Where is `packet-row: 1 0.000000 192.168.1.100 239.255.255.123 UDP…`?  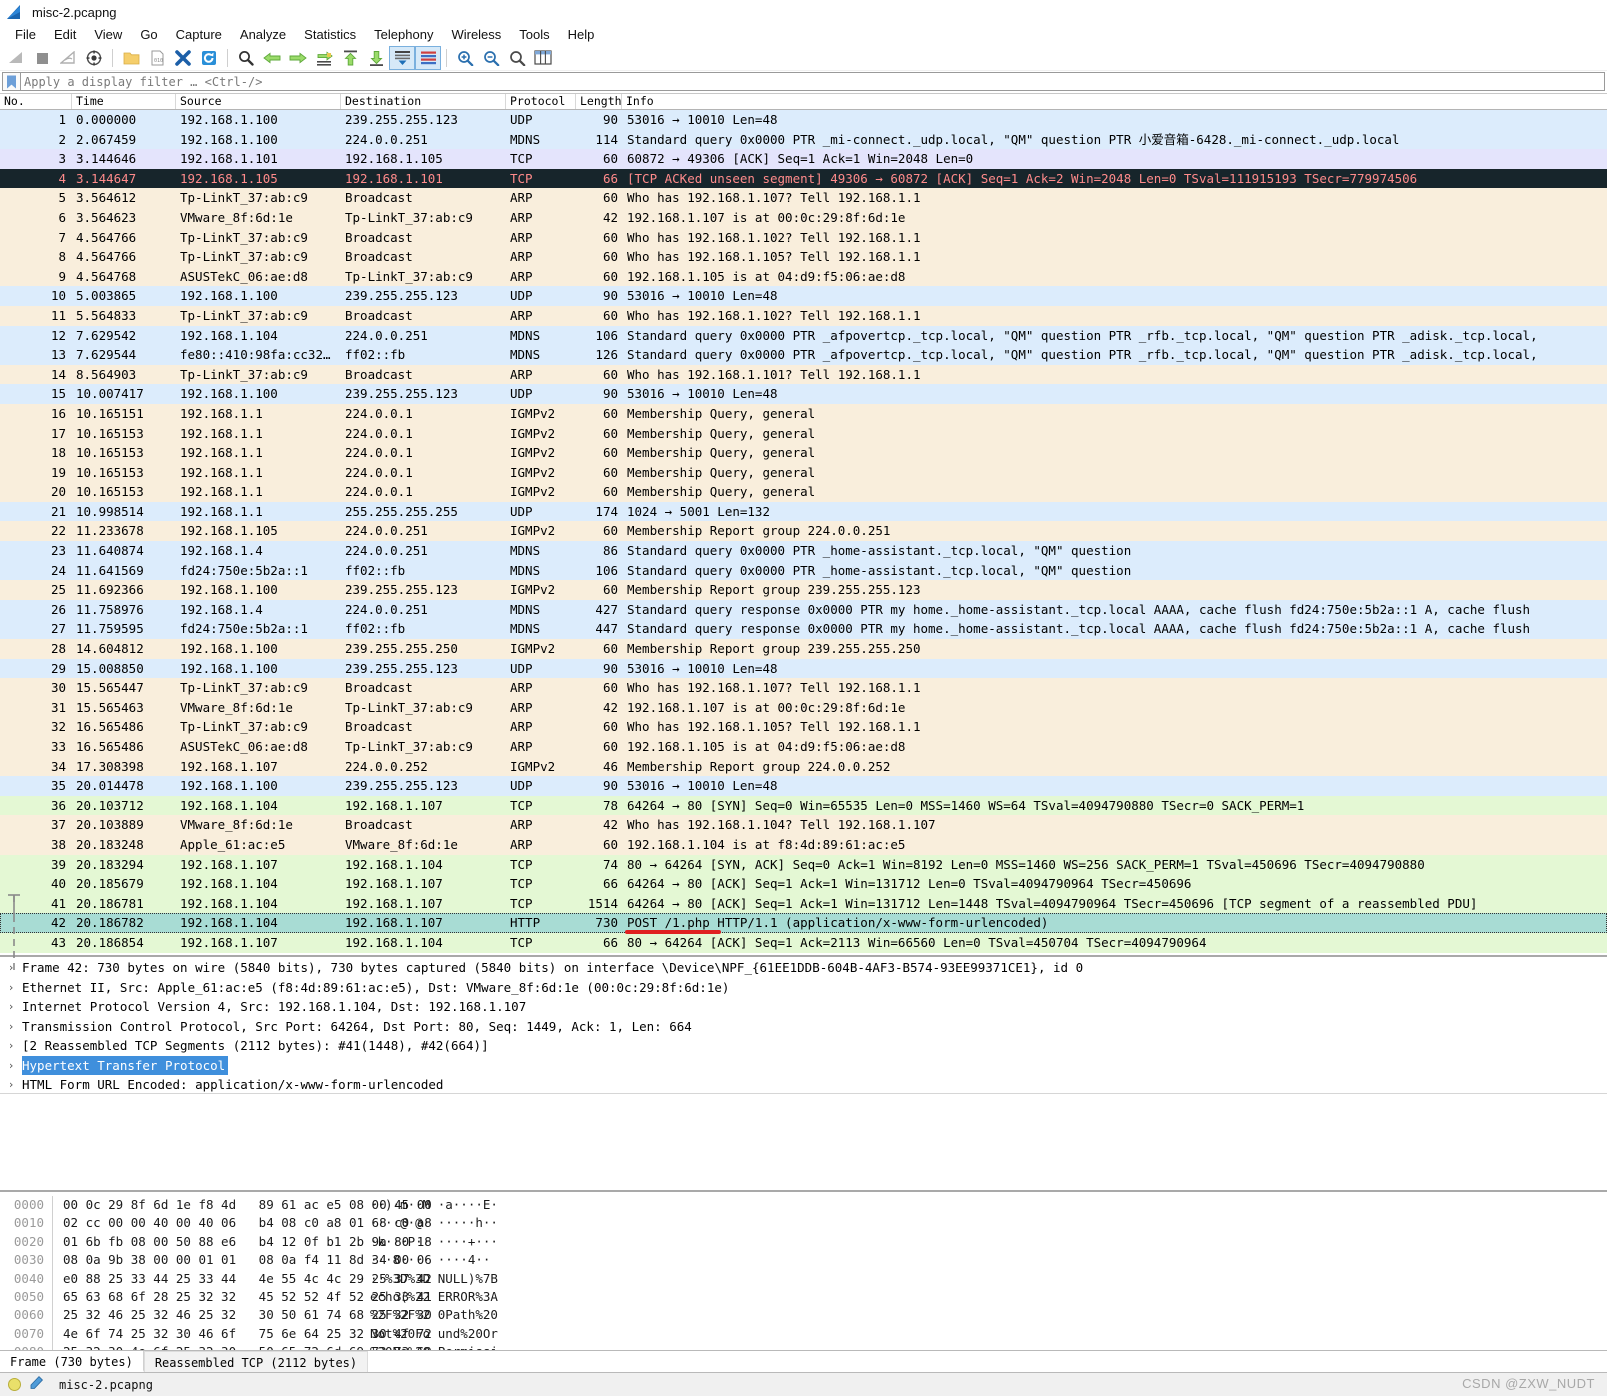
packet-row: 1 0.000000 192.168.1.100 239.255.255.123 UDP… is located at coordinates (803, 120).